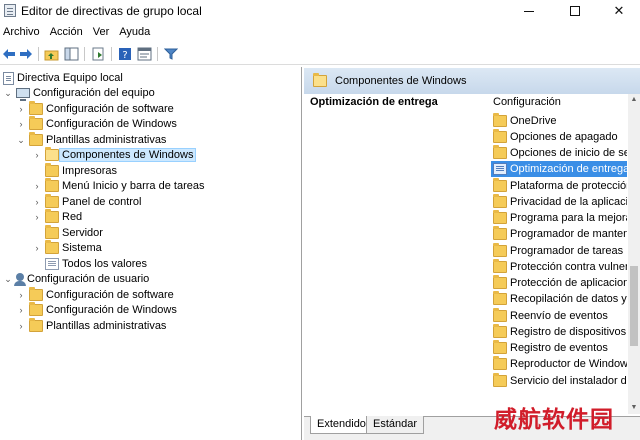 The width and height of the screenshot is (640, 440). What do you see at coordinates (9, 54) in the screenshot?
I see `back-icon` at bounding box center [9, 54].